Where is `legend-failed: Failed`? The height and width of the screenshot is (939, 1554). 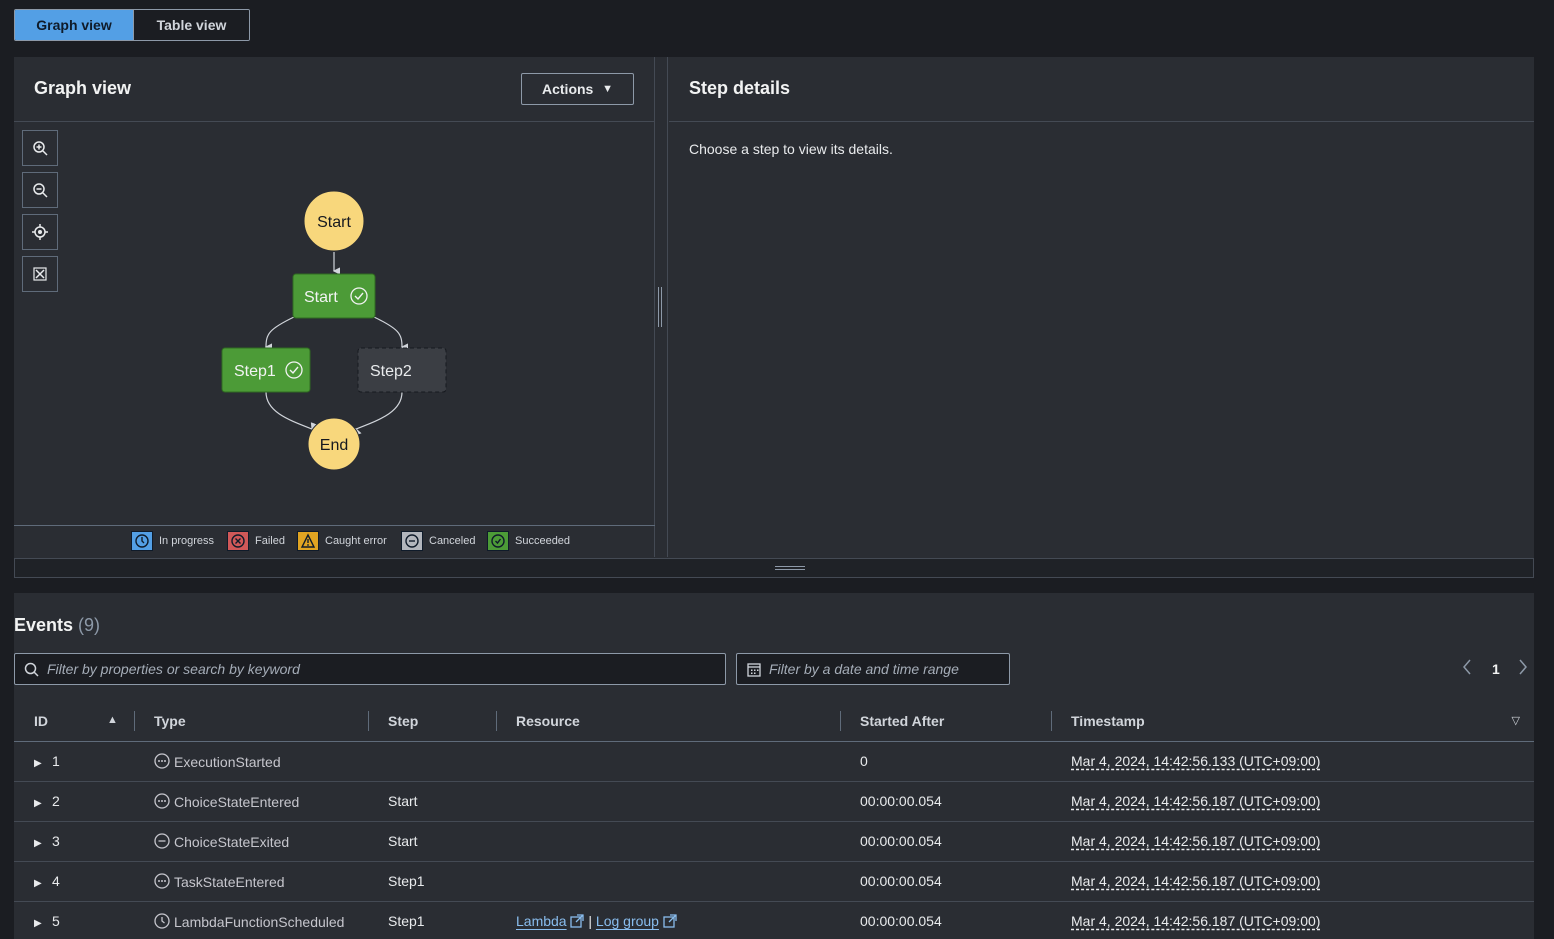 legend-failed: Failed is located at coordinates (256, 541).